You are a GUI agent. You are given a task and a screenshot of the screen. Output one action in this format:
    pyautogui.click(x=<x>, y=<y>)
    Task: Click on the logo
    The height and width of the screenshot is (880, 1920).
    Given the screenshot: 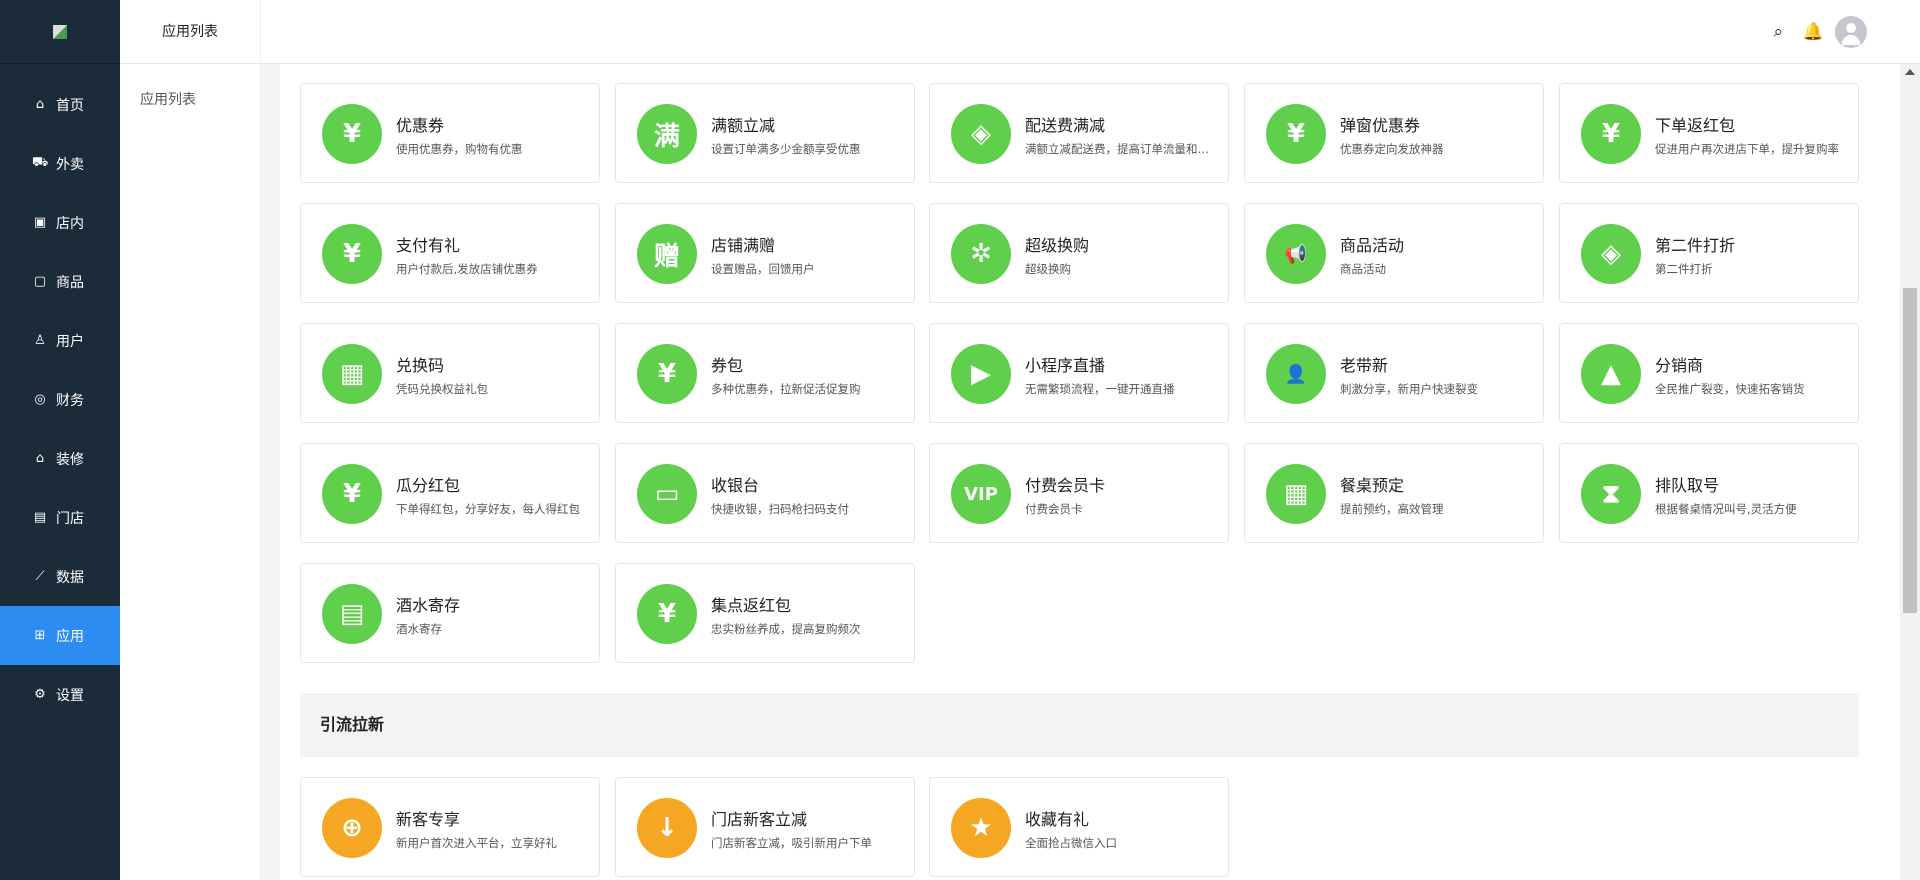 What is the action you would take?
    pyautogui.click(x=60, y=32)
    